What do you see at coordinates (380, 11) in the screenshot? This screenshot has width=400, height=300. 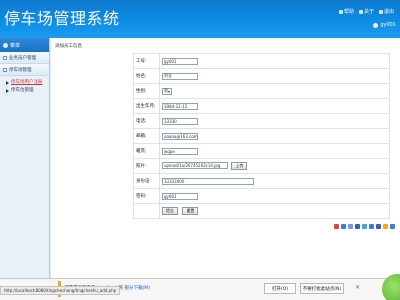 I see `logout-icon` at bounding box center [380, 11].